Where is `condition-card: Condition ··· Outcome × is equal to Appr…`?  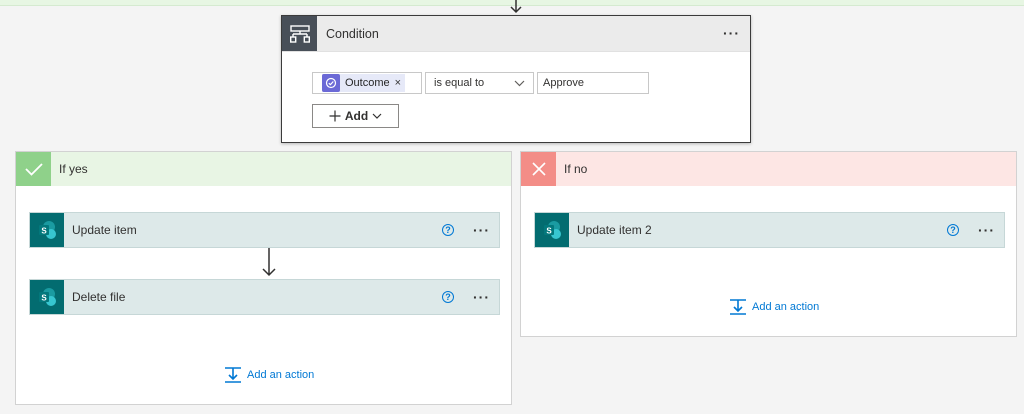
condition-card: Condition ··· Outcome × is equal to Appr… is located at coordinates (516, 79).